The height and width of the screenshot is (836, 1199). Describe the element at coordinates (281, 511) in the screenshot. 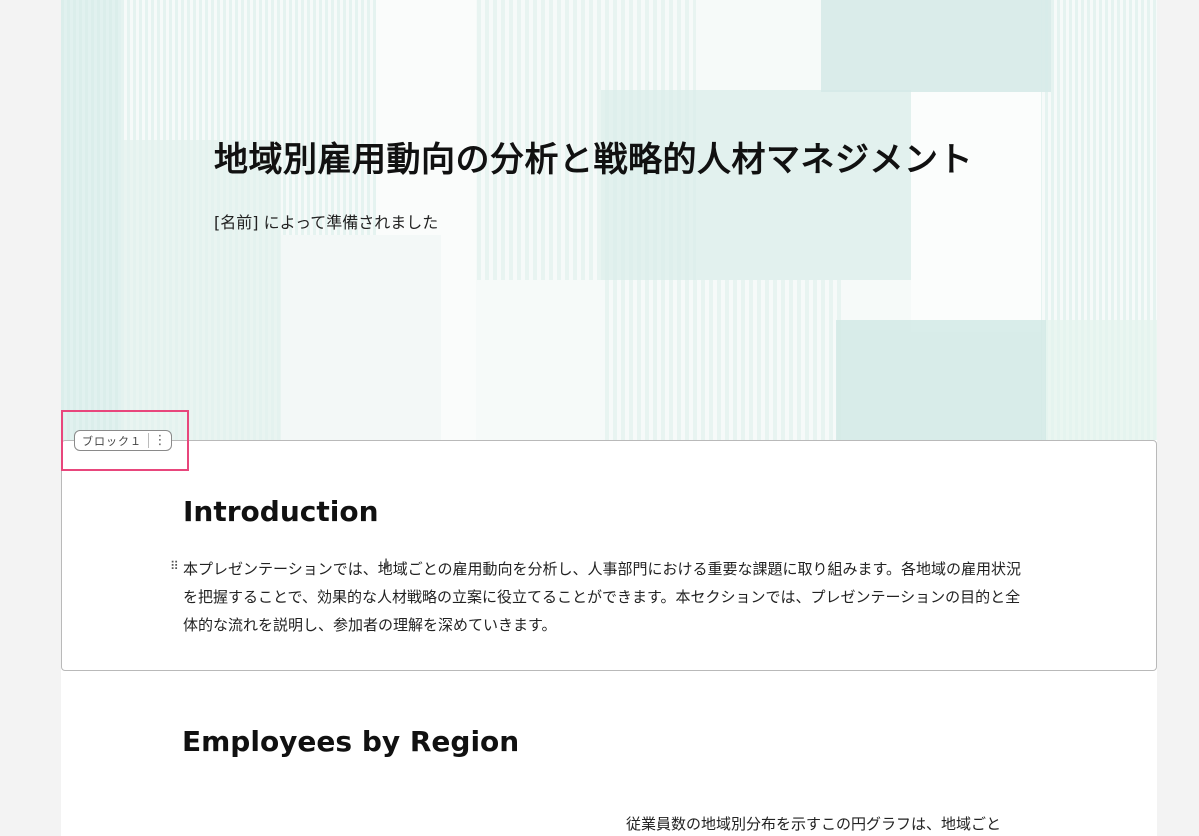

I see `introduction-heading: Introduction` at that location.